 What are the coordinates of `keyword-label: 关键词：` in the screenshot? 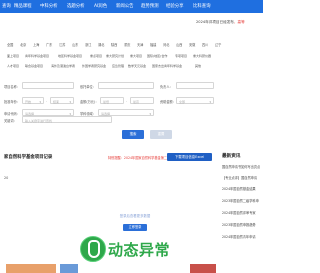 It's located at (10, 121).